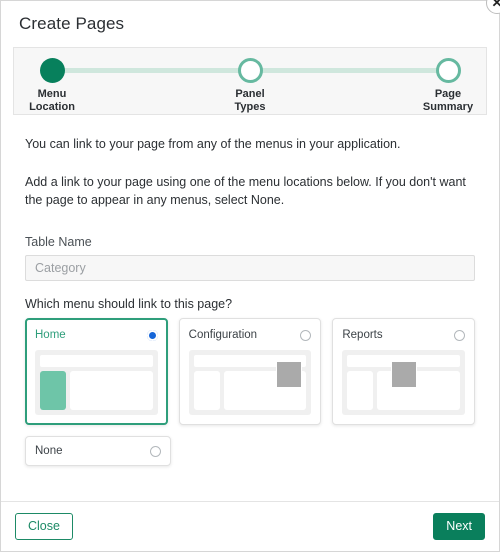 The image size is (500, 552). I want to click on page-title: Create Pages, so click(72, 23).